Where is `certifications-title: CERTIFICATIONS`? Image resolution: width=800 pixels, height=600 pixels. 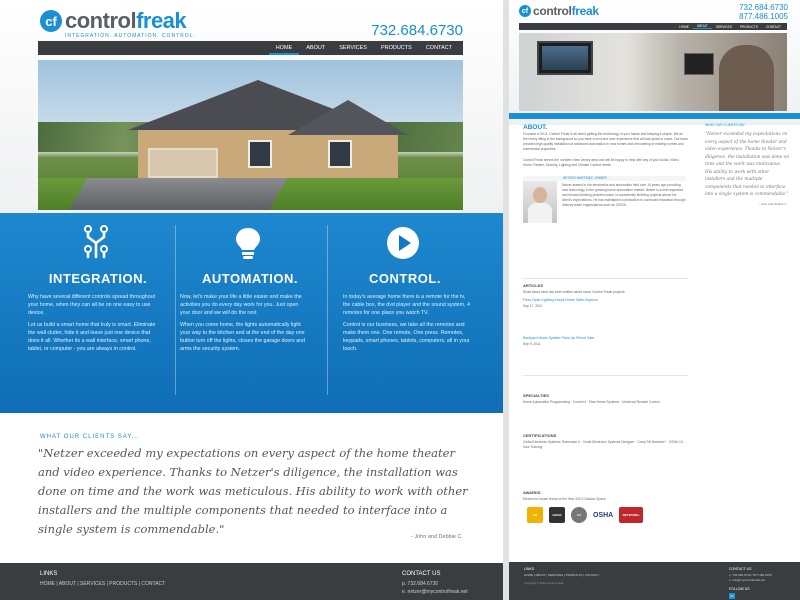 certifications-title: CERTIFICATIONS is located at coordinates (540, 435).